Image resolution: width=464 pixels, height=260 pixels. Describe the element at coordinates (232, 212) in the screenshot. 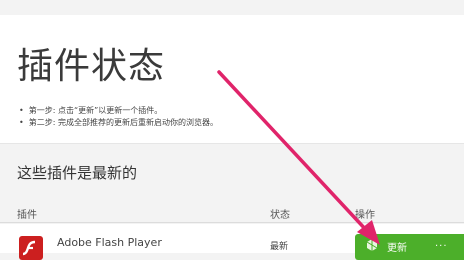

I see `table-header: 插件 状态 操作` at that location.